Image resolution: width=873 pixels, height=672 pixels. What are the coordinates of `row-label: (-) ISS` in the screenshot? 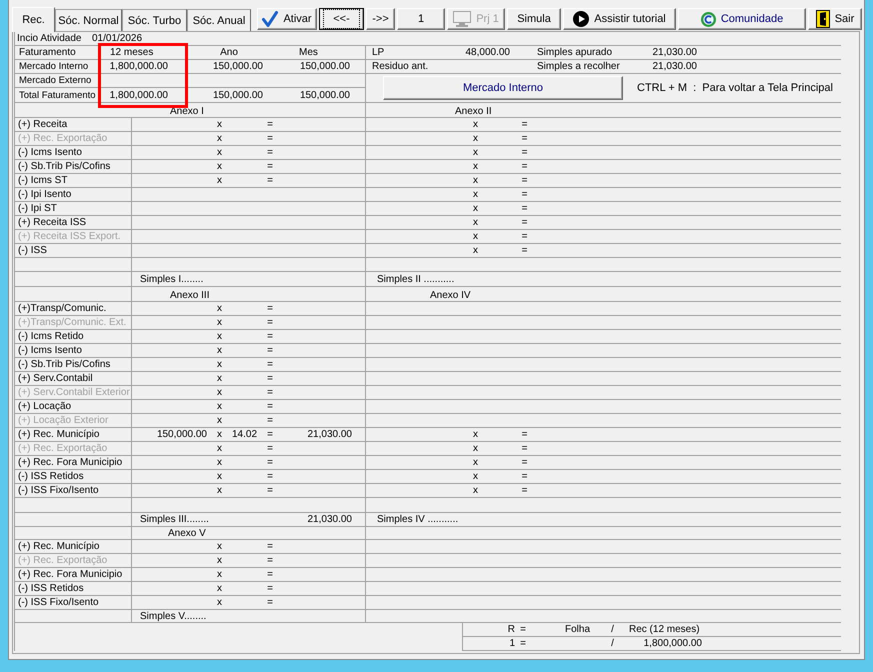 It's located at (32, 250).